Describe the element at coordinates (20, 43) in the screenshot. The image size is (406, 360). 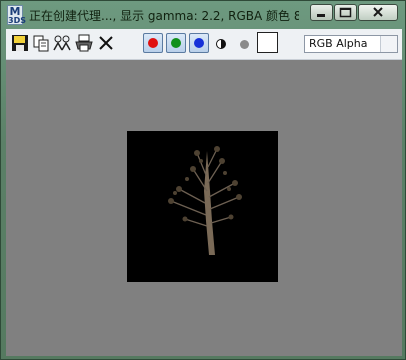
I see `save-icon` at that location.